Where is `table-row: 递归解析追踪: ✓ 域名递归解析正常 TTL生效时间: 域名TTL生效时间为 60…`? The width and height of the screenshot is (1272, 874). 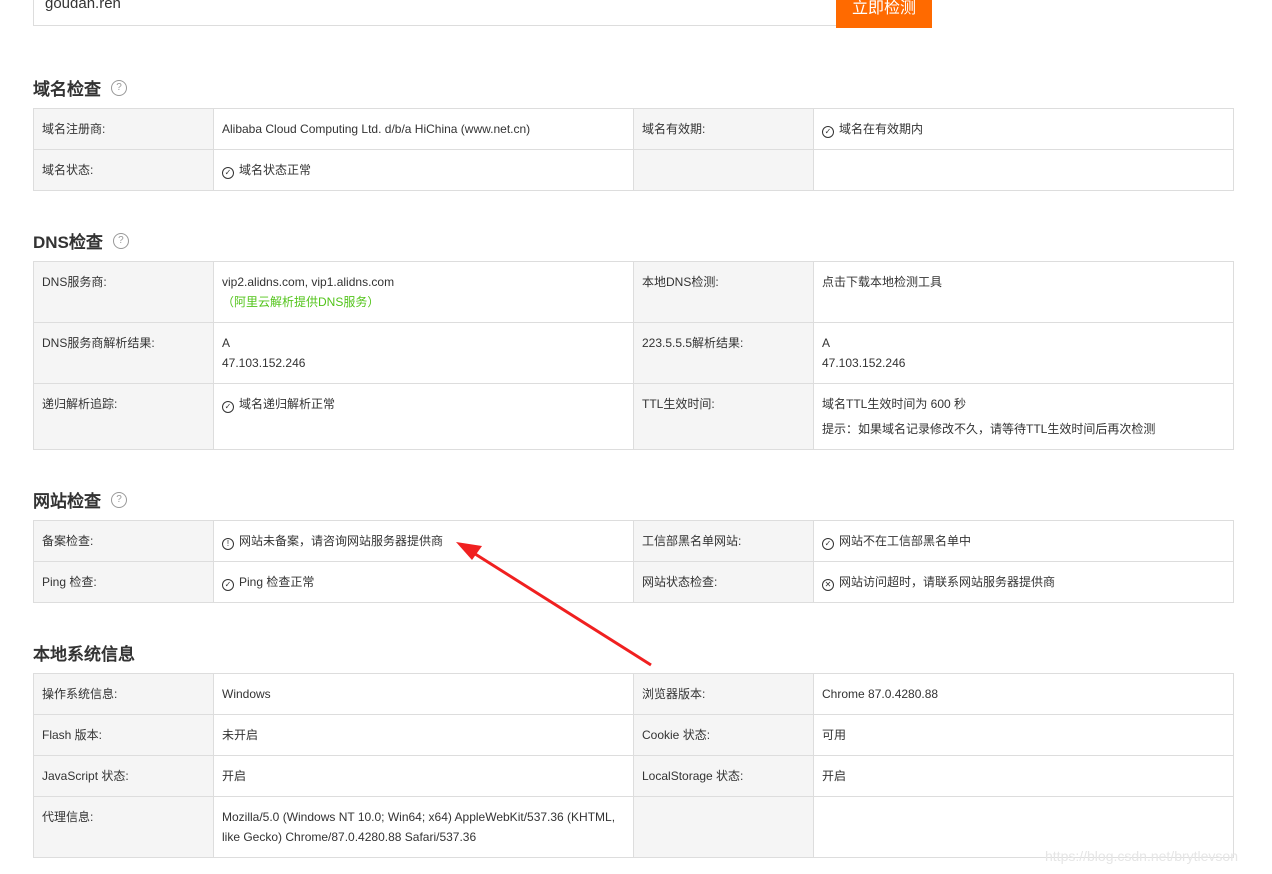 table-row: 递归解析追踪: ✓ 域名递归解析正常 TTL生效时间: 域名TTL生效时间为 60… is located at coordinates (633, 416).